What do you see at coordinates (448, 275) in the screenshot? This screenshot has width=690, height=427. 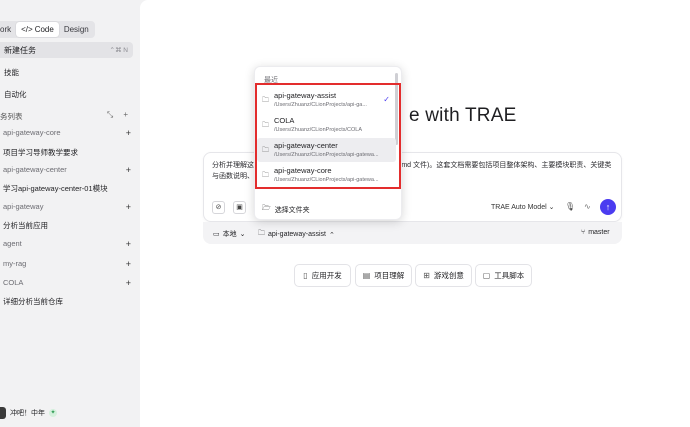 I see `quick-action-label: 游戏创意` at bounding box center [448, 275].